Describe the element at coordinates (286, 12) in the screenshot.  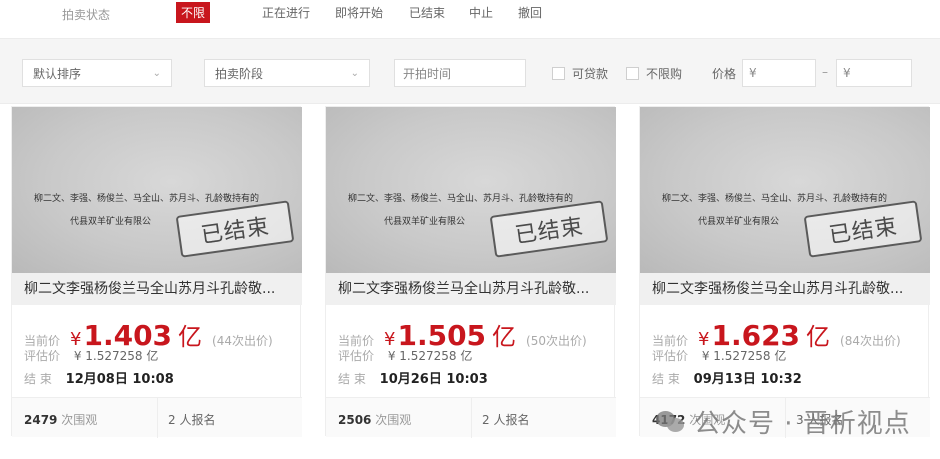
I see `tab-ongoing: 正在进行` at that location.